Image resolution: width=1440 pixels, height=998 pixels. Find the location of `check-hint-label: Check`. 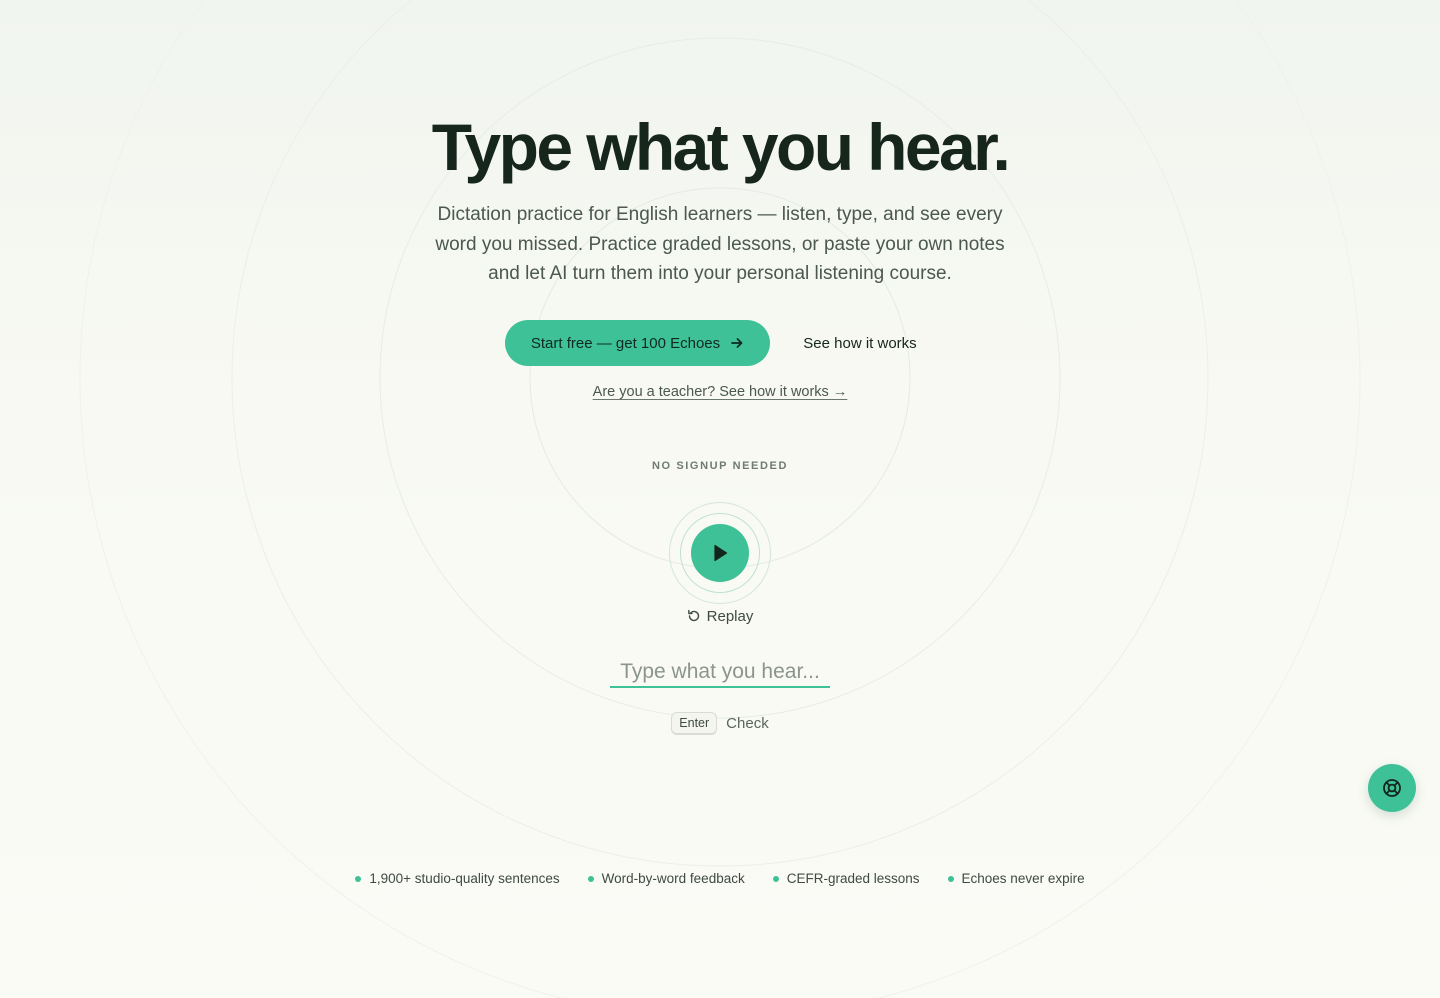

check-hint-label: Check is located at coordinates (747, 723).